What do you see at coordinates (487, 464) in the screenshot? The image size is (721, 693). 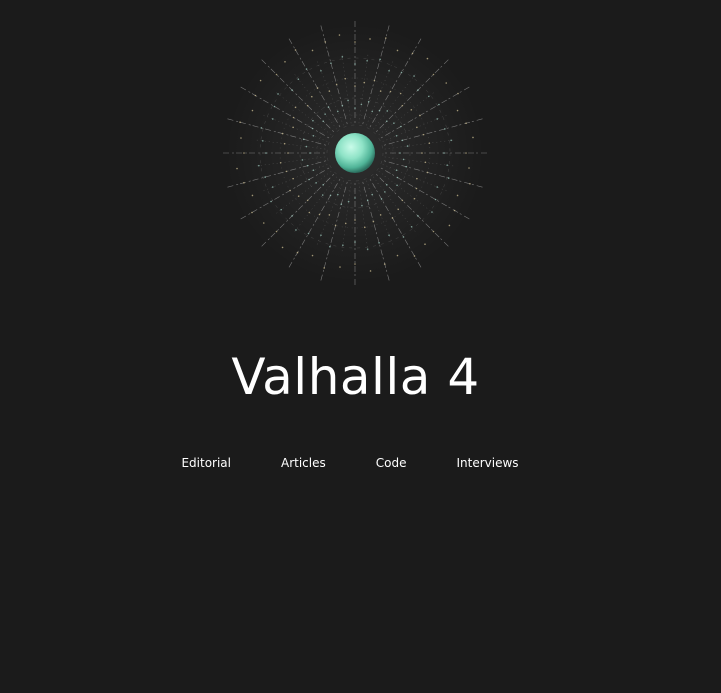 I see `nav-link-interviews: Interviews` at bounding box center [487, 464].